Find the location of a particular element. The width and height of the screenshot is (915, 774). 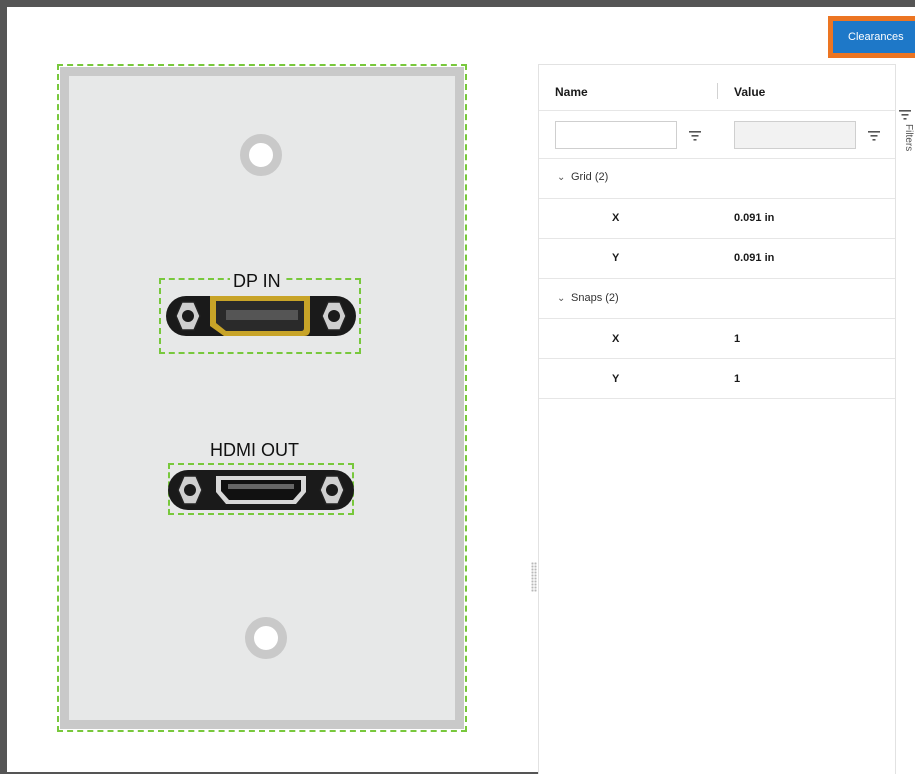

group-label: Grid (2) is located at coordinates (590, 177).